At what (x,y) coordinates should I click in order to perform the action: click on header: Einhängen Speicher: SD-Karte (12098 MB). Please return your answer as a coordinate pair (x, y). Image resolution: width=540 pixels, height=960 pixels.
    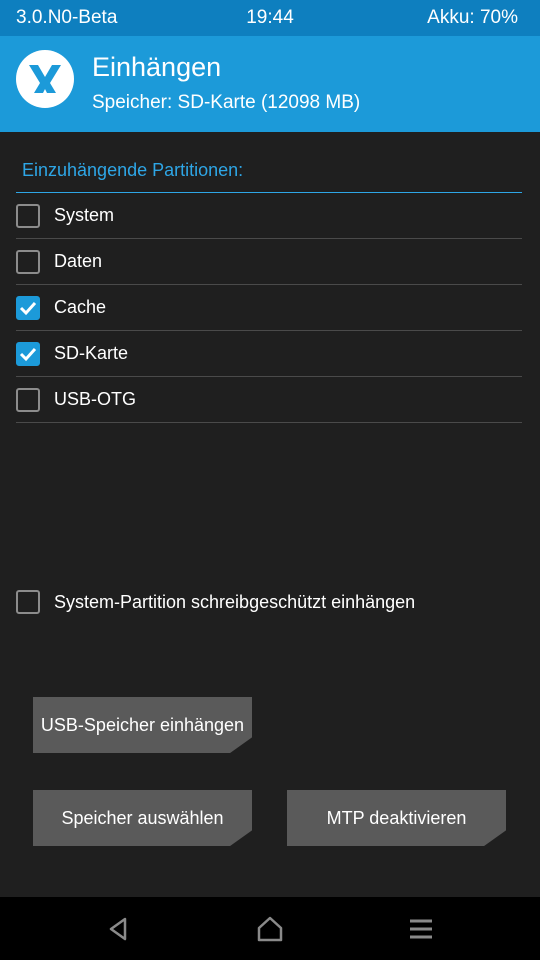
    Looking at the image, I should click on (270, 84).